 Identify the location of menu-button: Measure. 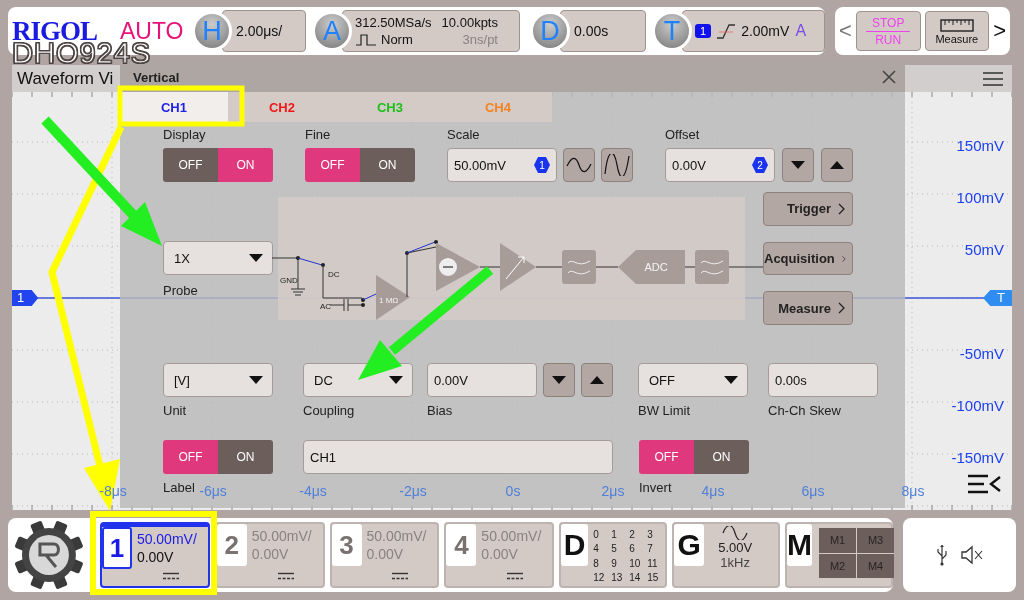
(808, 308).